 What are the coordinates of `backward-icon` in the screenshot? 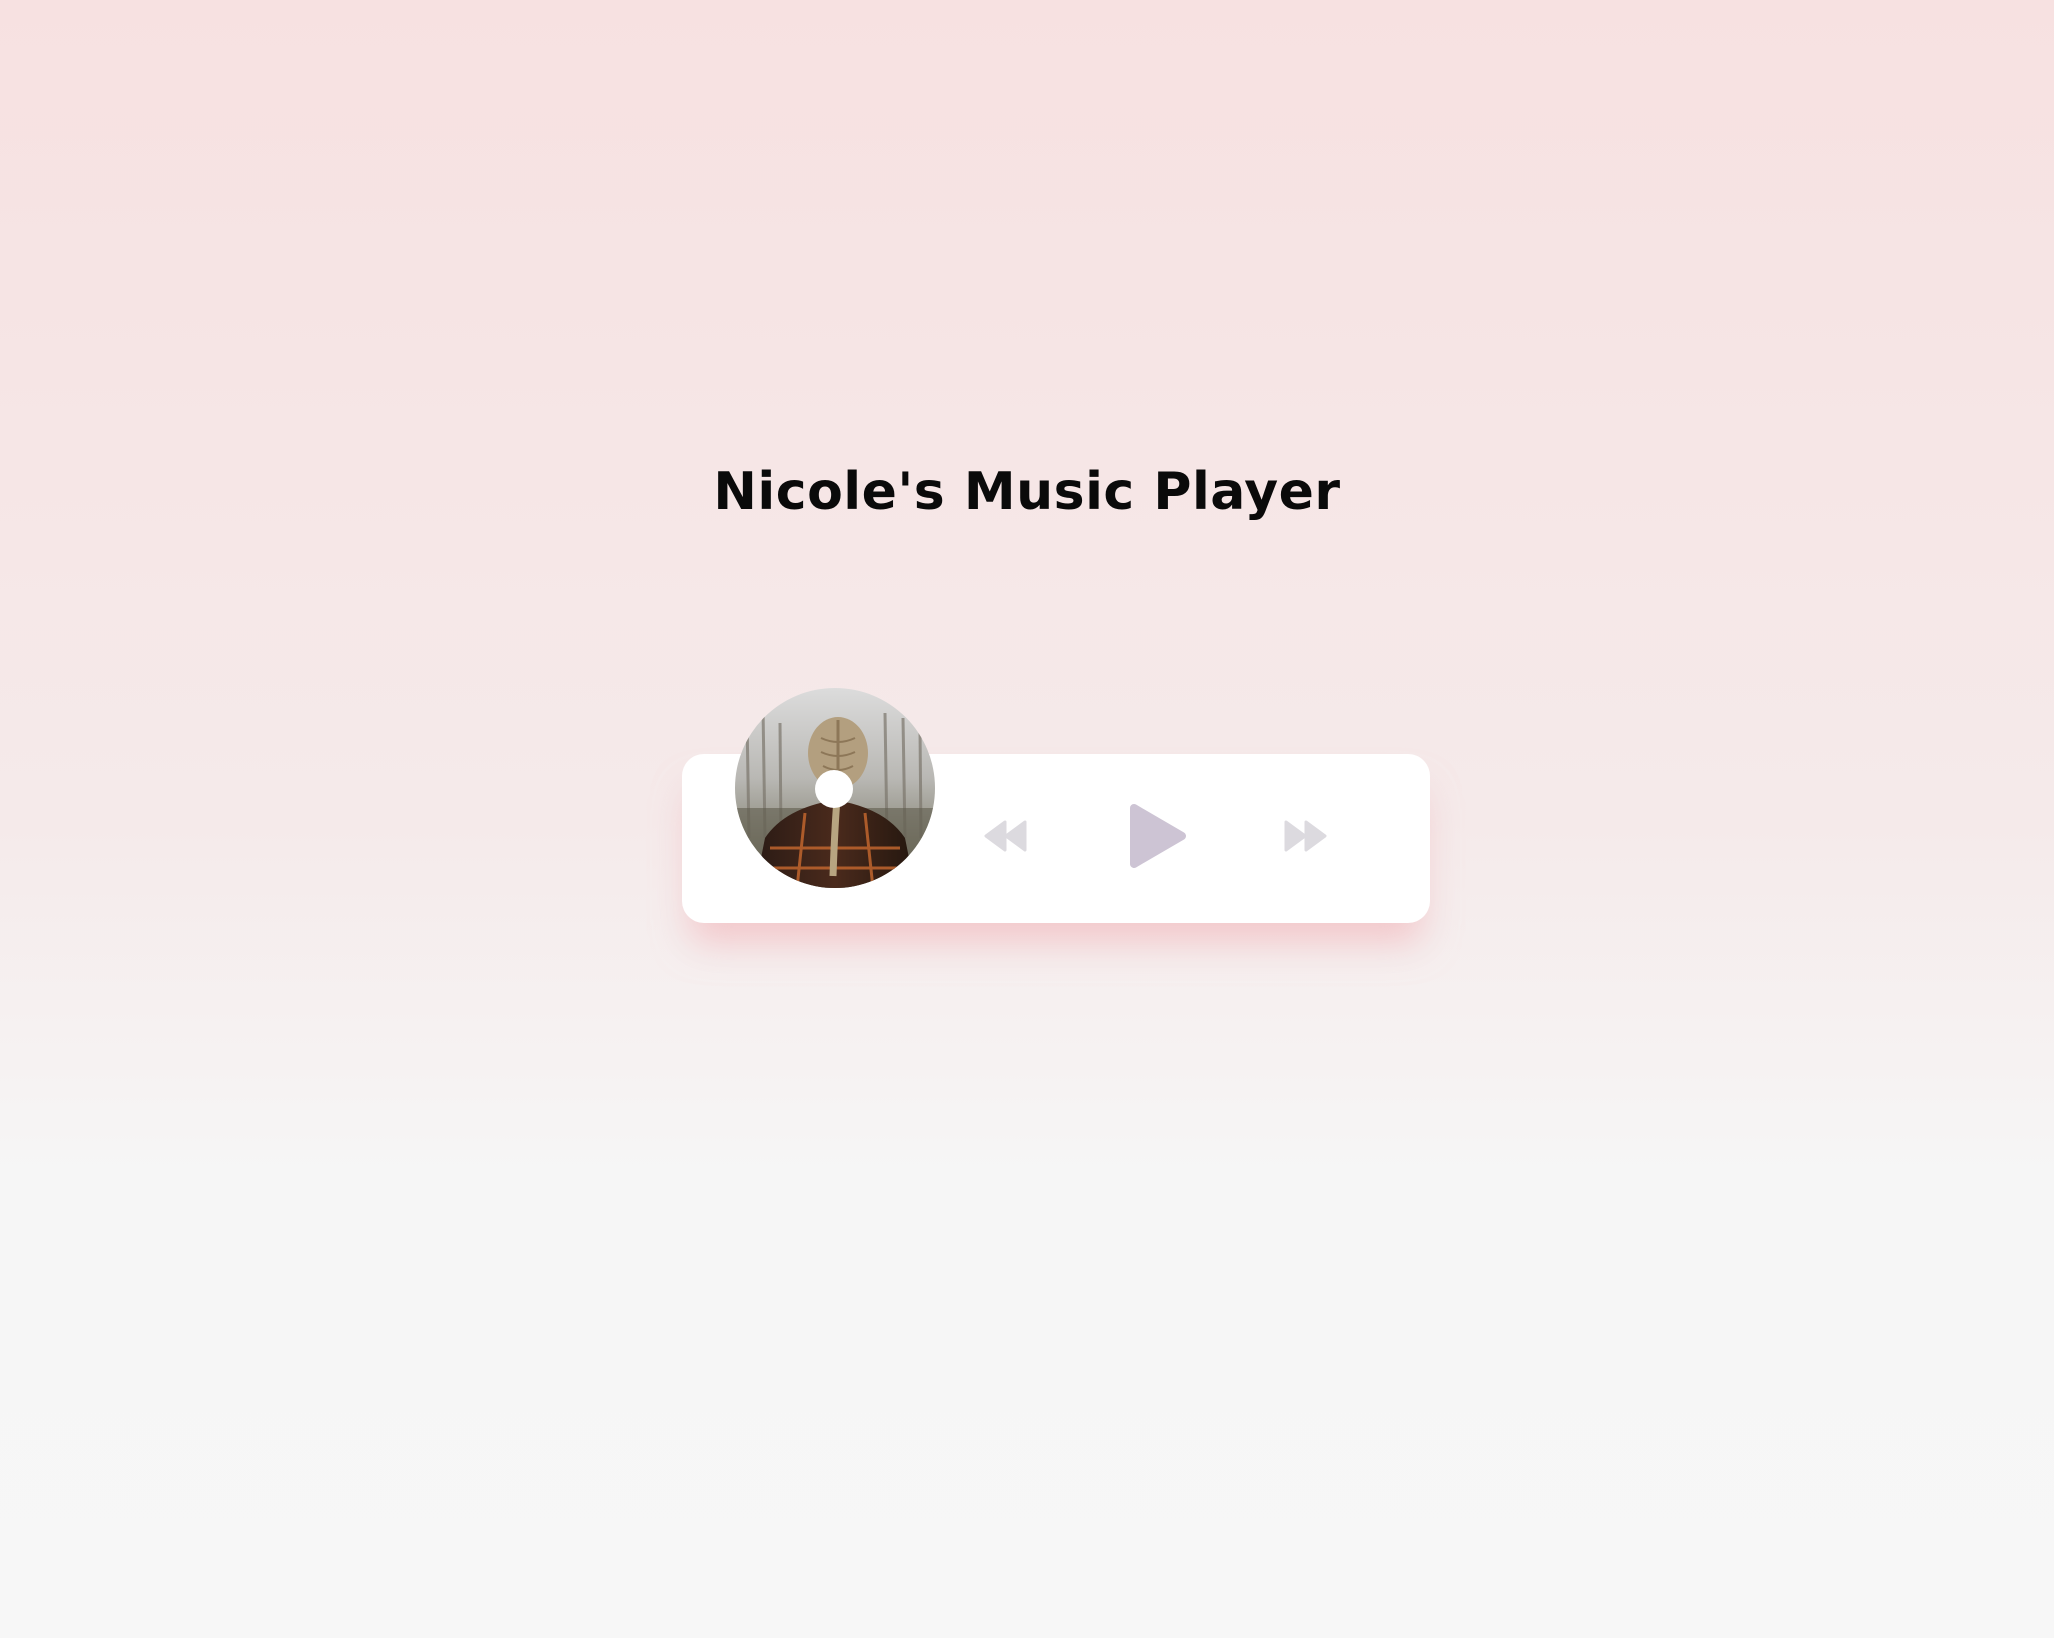 It's located at (1005, 836).